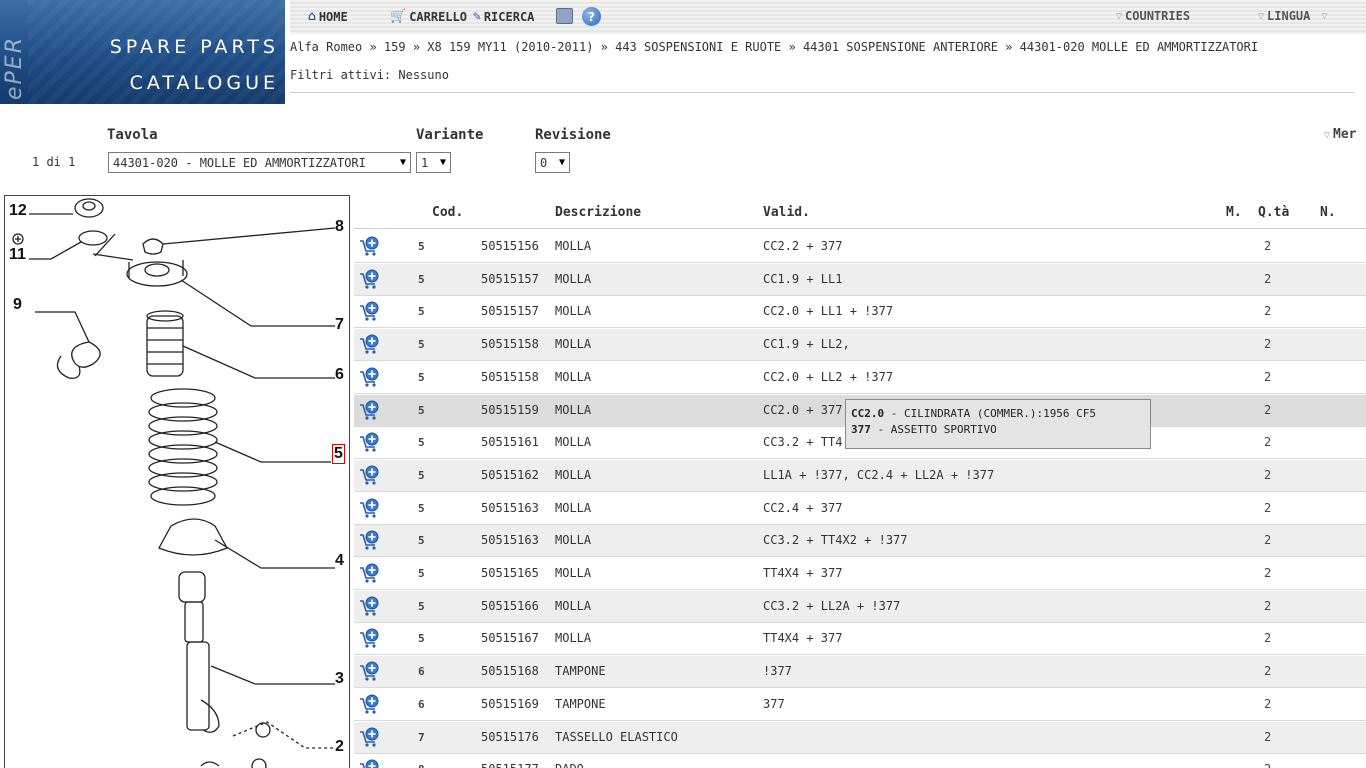  I want to click on row-validity: CC3.2 + TT4X2 + !377, so click(835, 540).